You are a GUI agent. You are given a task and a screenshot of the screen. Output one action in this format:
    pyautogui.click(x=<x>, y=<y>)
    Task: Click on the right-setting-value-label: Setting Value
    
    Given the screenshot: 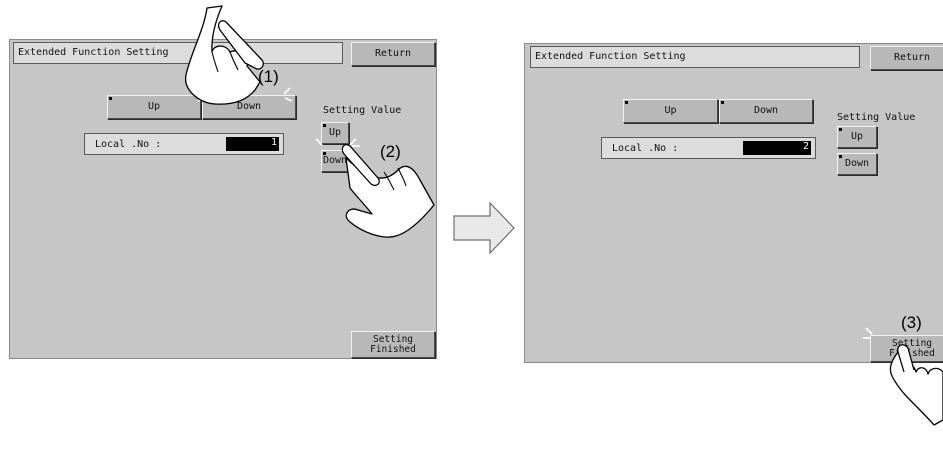 What is the action you would take?
    pyautogui.click(x=876, y=117)
    